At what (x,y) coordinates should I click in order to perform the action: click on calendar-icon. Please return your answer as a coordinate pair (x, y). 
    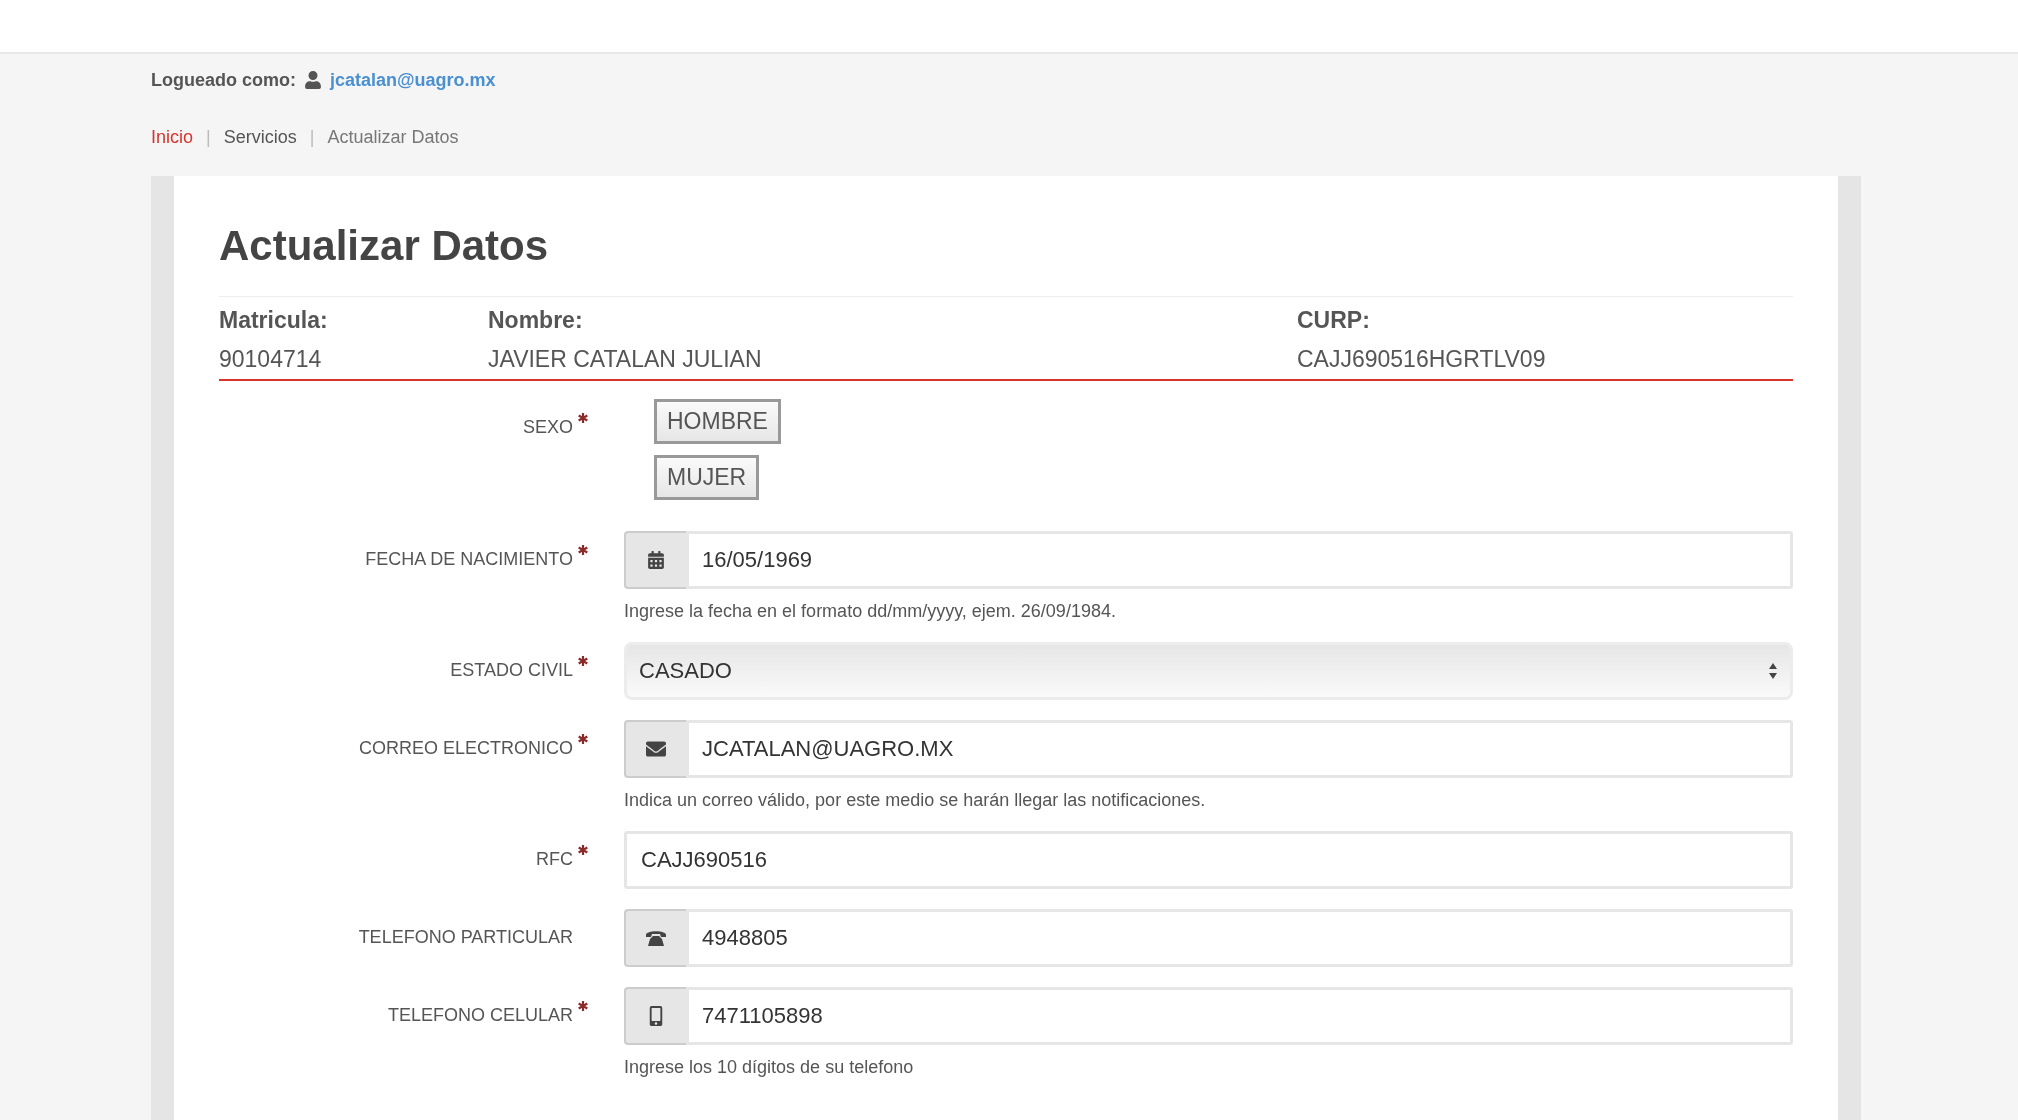
    Looking at the image, I should click on (656, 560).